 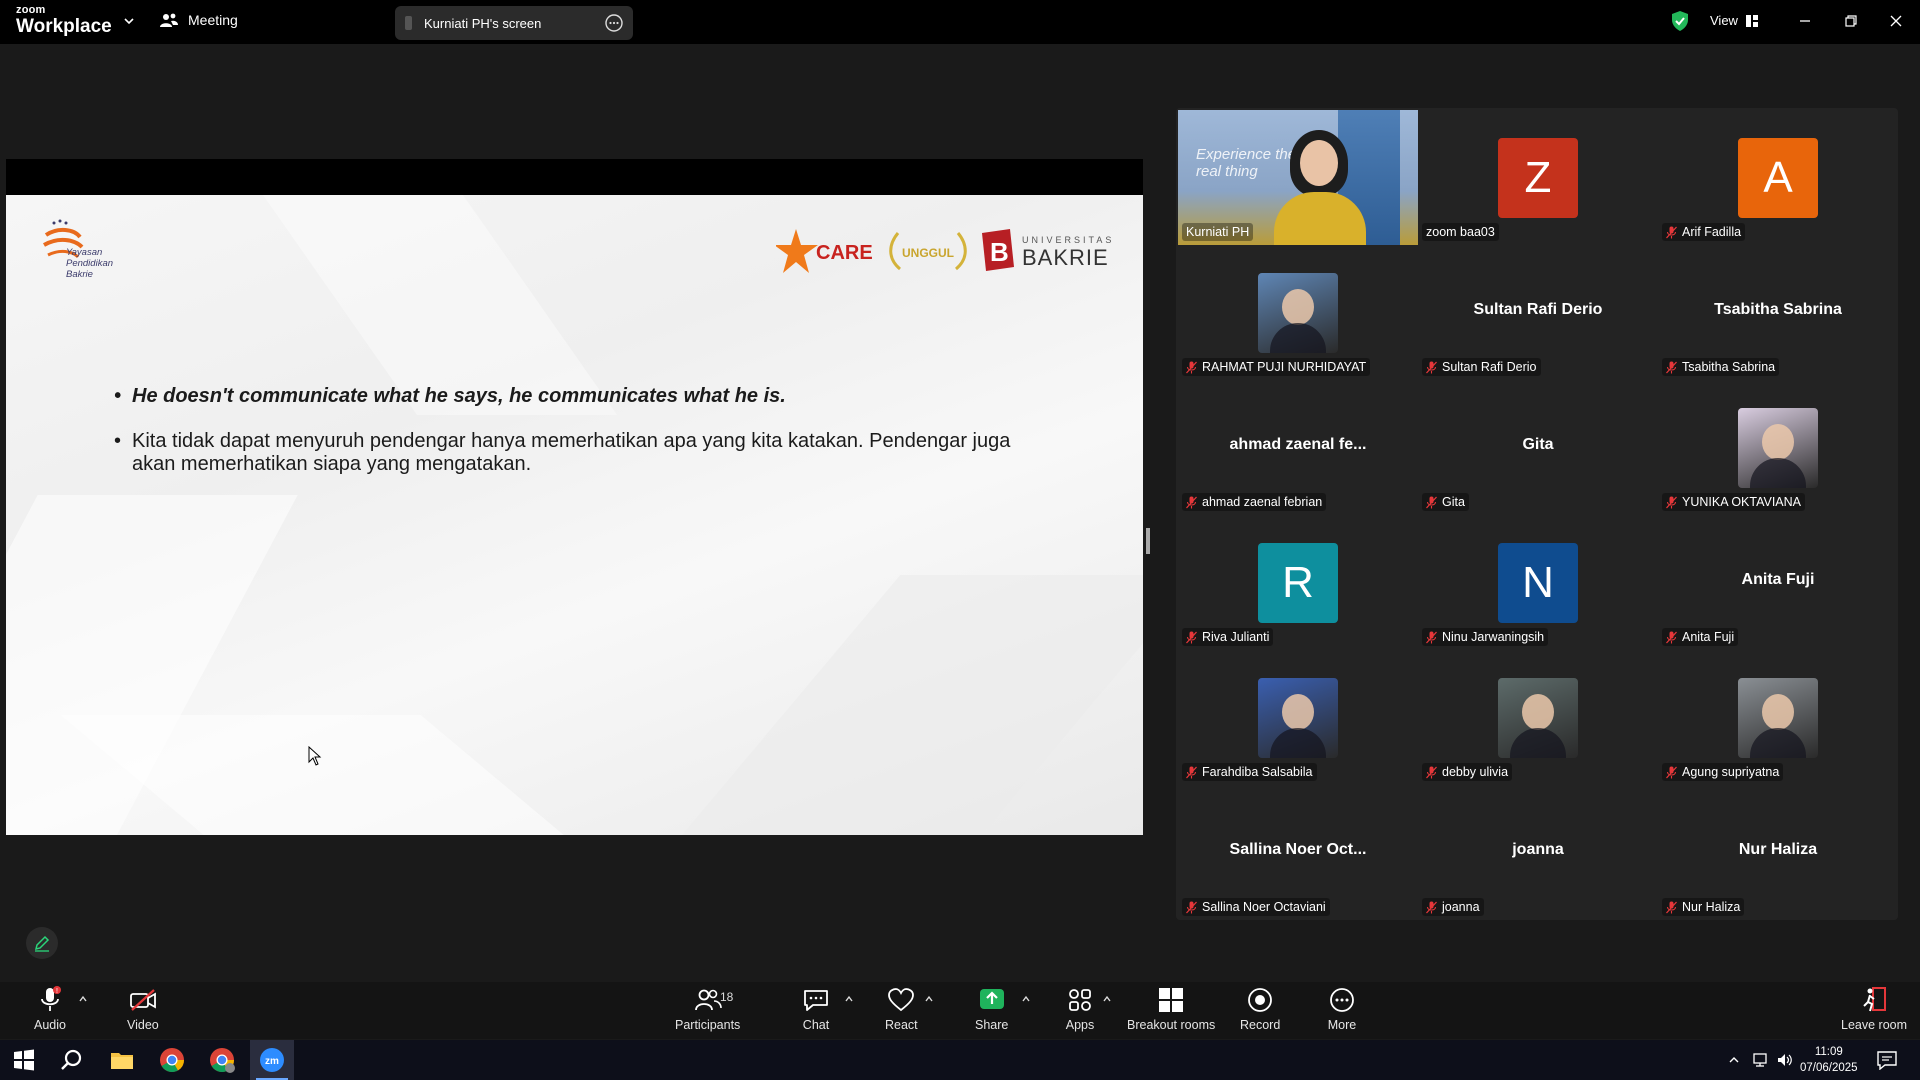 What do you see at coordinates (1829, 1060) in the screenshot?
I see `taskbar-clock: 11:09 07/06/2025` at bounding box center [1829, 1060].